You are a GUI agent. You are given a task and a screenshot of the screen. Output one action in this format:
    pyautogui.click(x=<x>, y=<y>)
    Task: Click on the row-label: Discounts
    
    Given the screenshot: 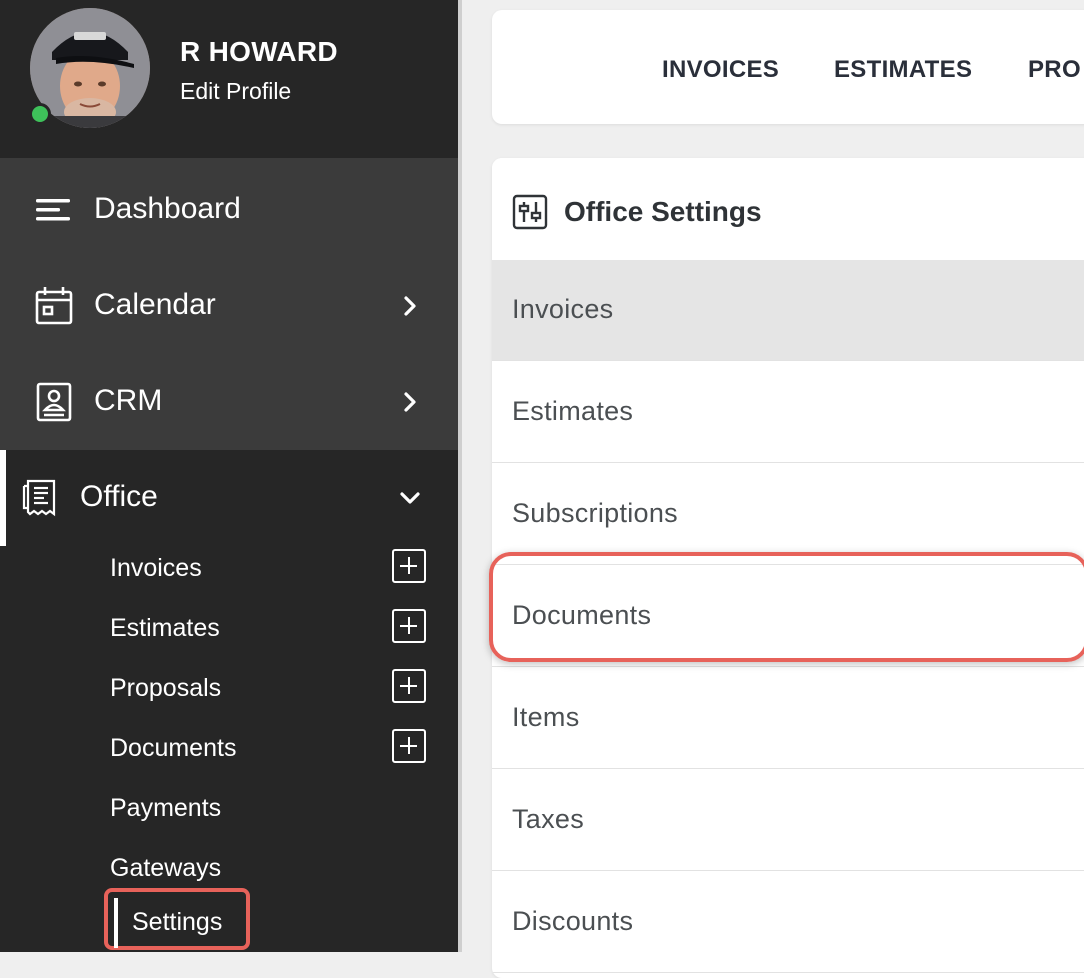 What is the action you would take?
    pyautogui.click(x=573, y=921)
    